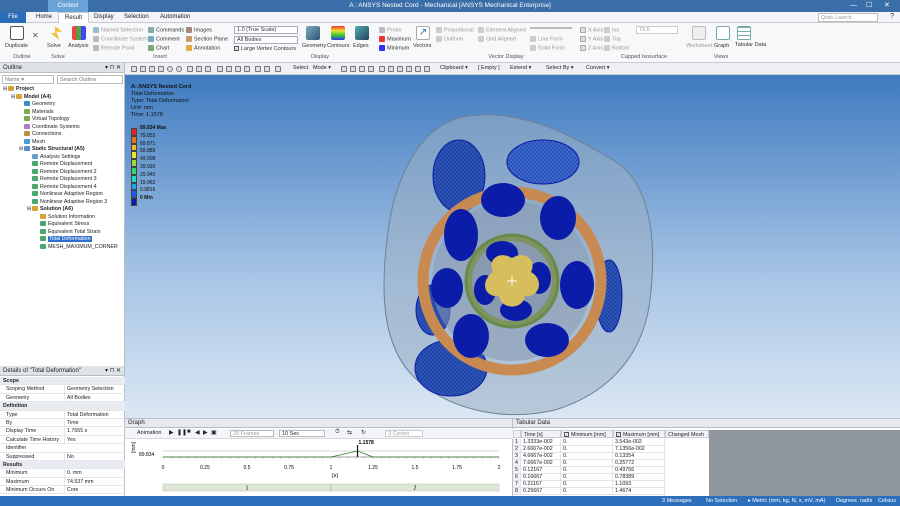 The width and height of the screenshot is (900, 506). I want to click on column-checkbox-icon: ✓, so click(566, 434).